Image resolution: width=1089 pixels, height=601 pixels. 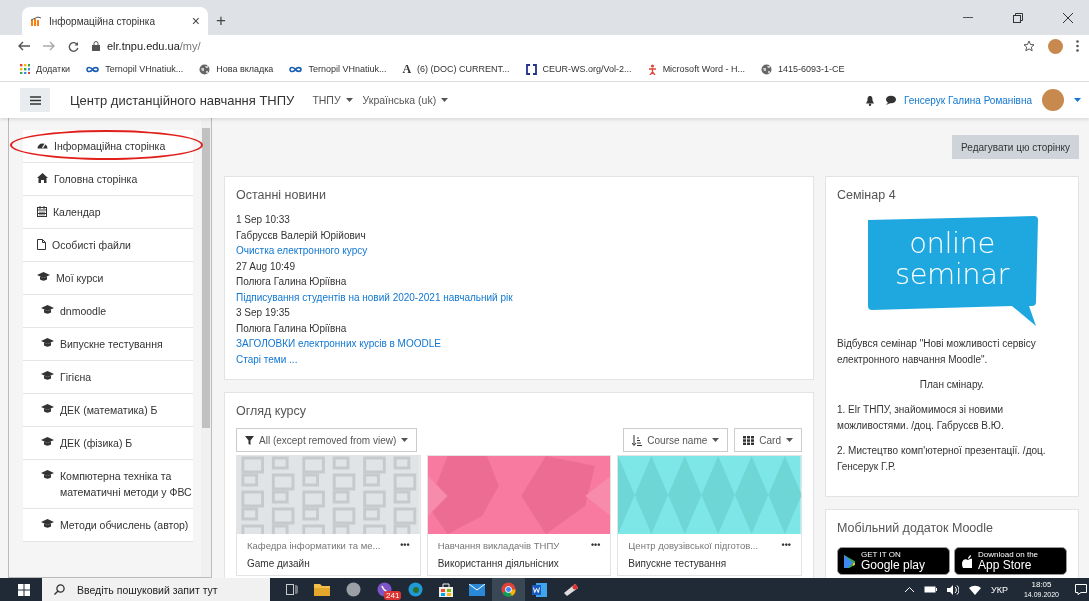 I want to click on bracket-icon, so click(x=531, y=69).